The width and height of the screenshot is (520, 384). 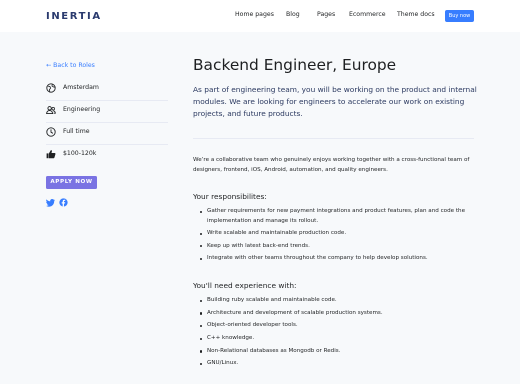 I want to click on nav-blog: Blog, so click(x=293, y=14).